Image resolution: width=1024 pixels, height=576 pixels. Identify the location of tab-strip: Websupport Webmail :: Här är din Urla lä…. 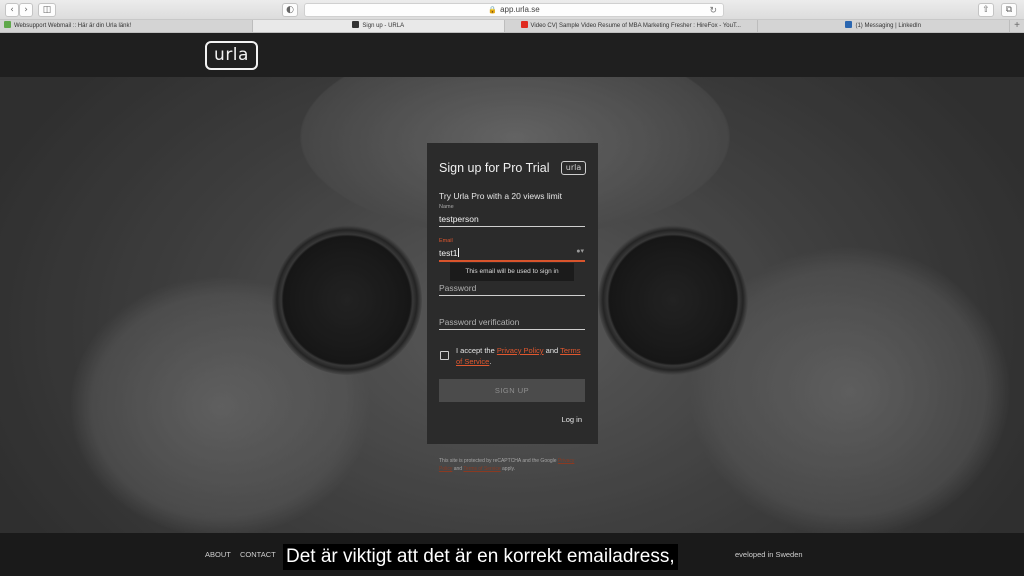
(512, 26).